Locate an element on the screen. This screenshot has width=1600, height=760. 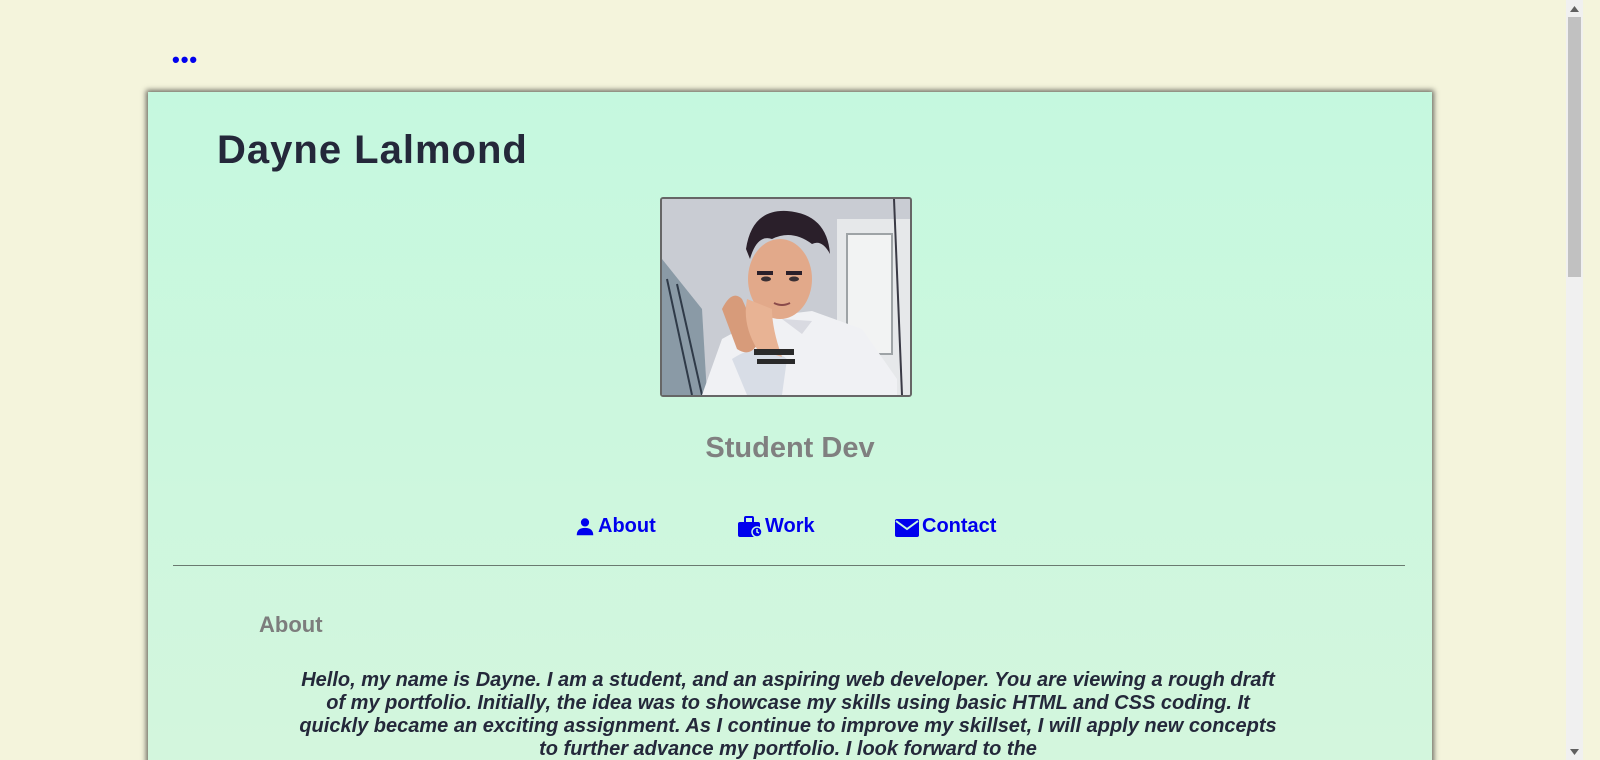
nav-link-work: Work is located at coordinates (776, 526).